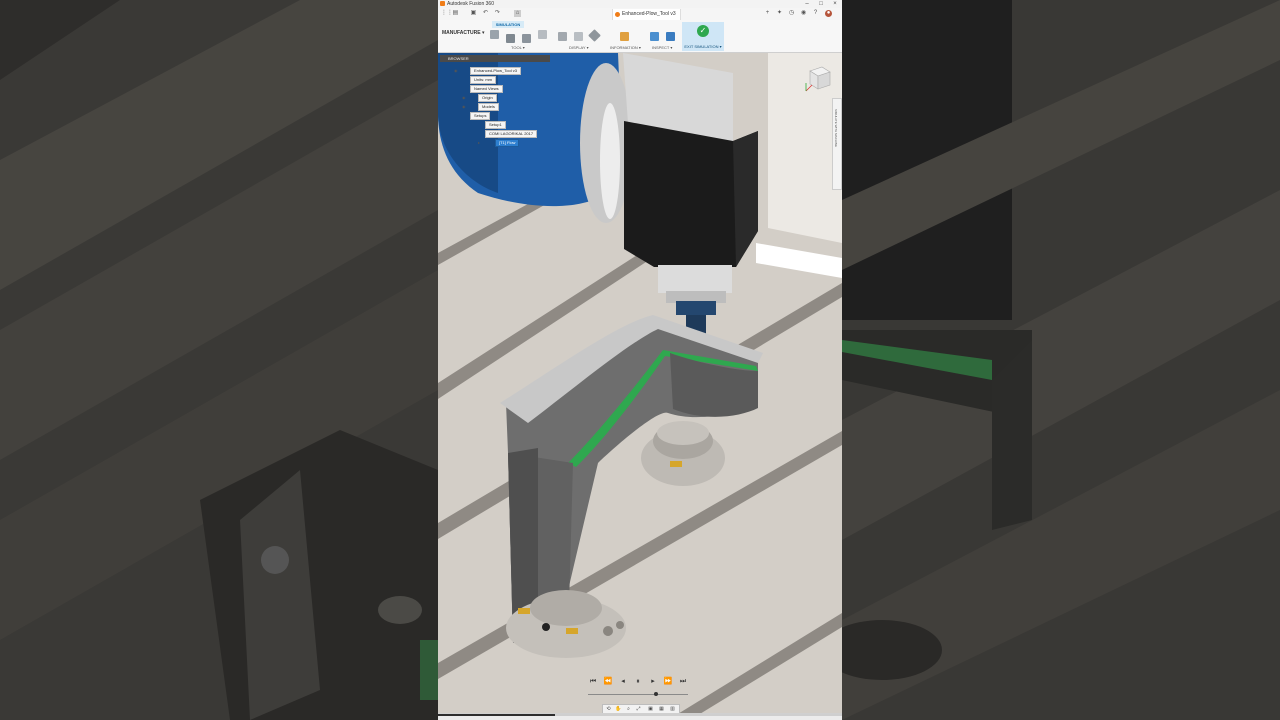 The image size is (1280, 720). What do you see at coordinates (617, 14) in the screenshot?
I see `document-icon` at bounding box center [617, 14].